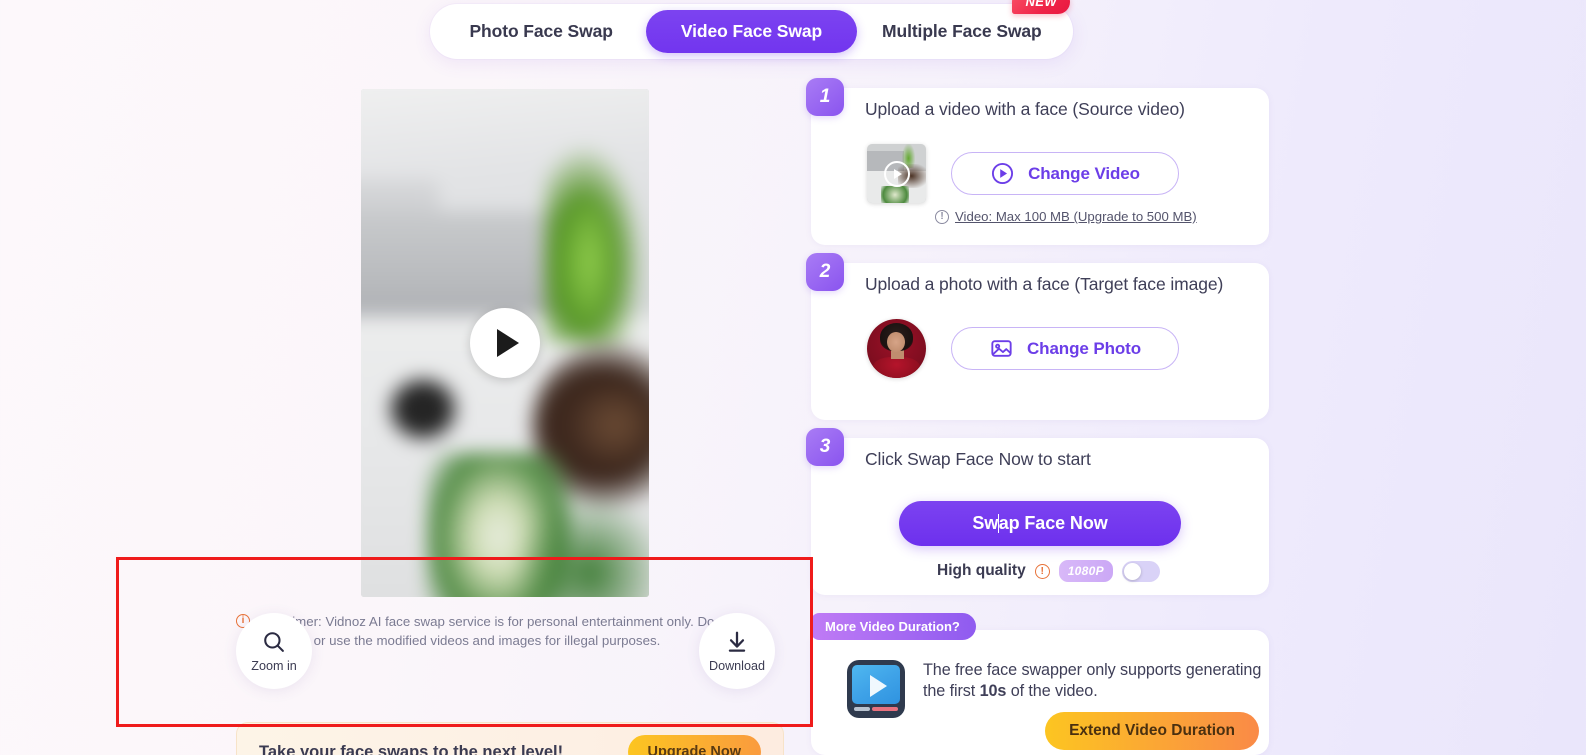  I want to click on play-circle-icon, so click(1003, 173).